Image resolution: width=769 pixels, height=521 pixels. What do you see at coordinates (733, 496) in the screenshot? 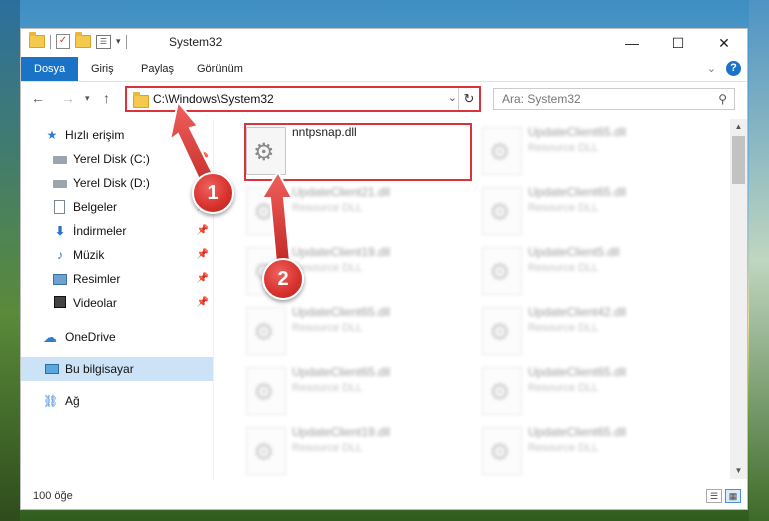
I see `tiles-view-icon: ▦` at bounding box center [733, 496].